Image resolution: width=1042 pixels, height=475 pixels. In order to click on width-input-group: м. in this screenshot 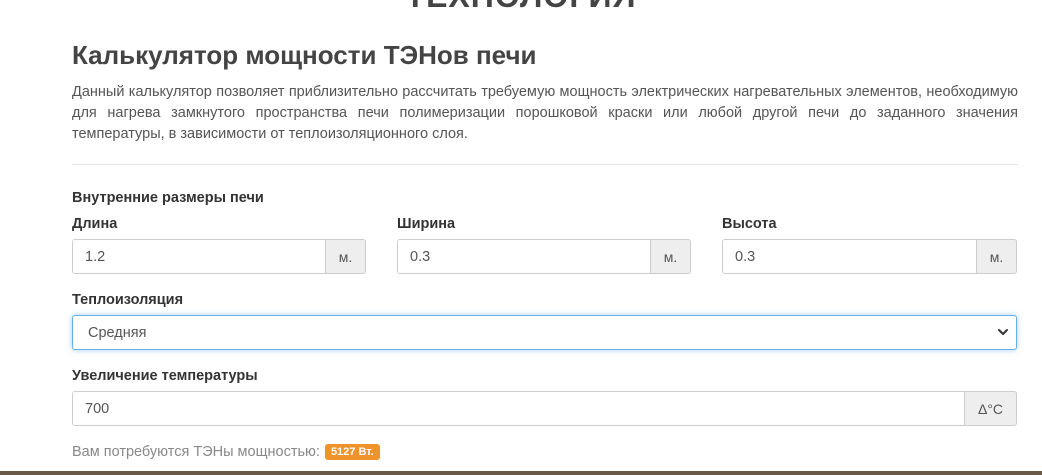, I will do `click(544, 256)`.